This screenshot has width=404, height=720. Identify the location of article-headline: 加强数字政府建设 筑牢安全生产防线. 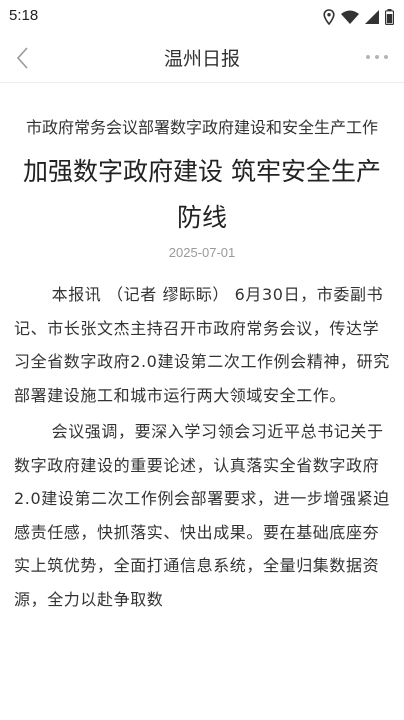
(202, 194).